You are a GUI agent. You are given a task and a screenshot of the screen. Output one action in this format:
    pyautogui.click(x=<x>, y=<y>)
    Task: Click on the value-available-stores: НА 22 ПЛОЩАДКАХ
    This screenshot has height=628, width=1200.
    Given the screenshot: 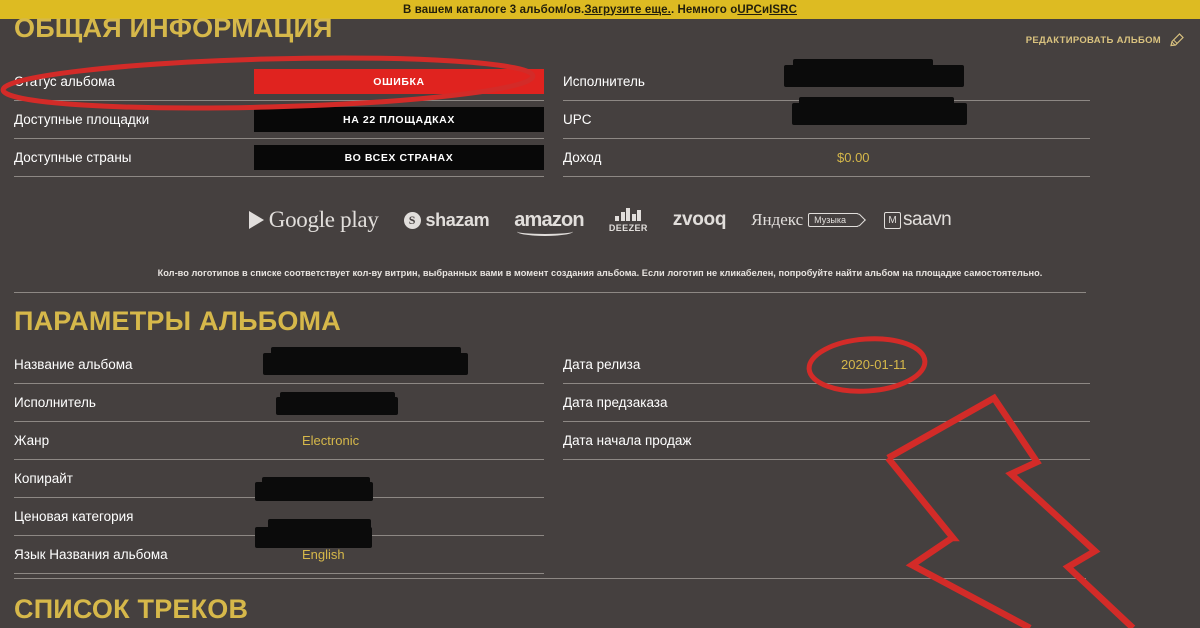 What is the action you would take?
    pyautogui.click(x=399, y=119)
    